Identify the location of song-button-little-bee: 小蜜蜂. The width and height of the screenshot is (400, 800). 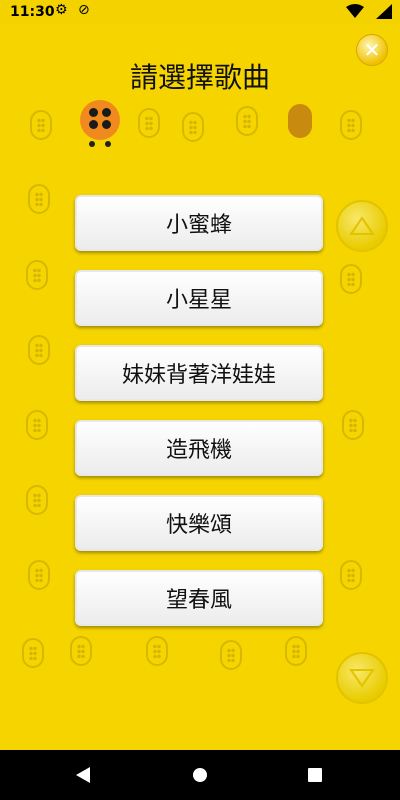
(199, 223).